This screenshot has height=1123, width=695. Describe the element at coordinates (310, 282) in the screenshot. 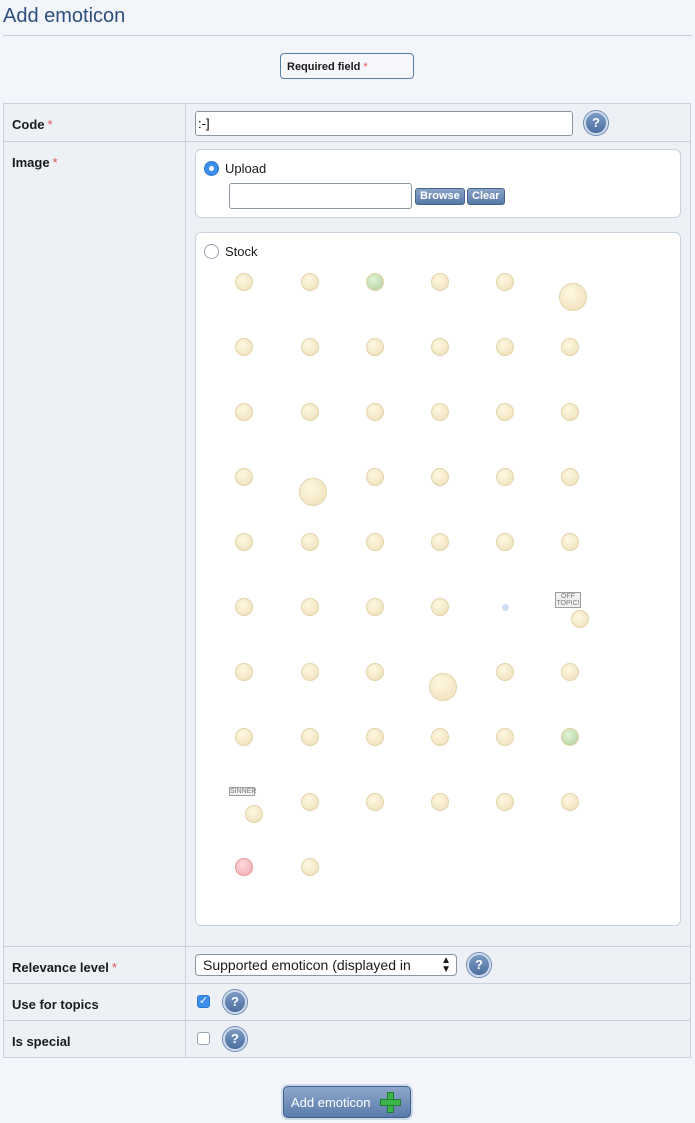

I see `emoticon-angry-icon` at that location.